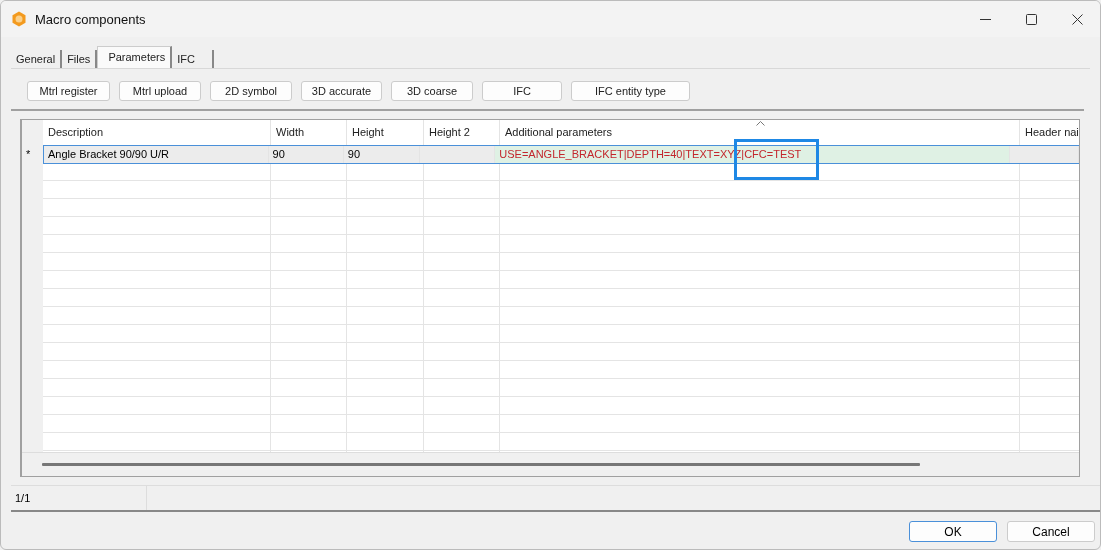 This screenshot has height=550, width=1101. What do you see at coordinates (760, 132) in the screenshot?
I see `column-header: Additional parameters` at bounding box center [760, 132].